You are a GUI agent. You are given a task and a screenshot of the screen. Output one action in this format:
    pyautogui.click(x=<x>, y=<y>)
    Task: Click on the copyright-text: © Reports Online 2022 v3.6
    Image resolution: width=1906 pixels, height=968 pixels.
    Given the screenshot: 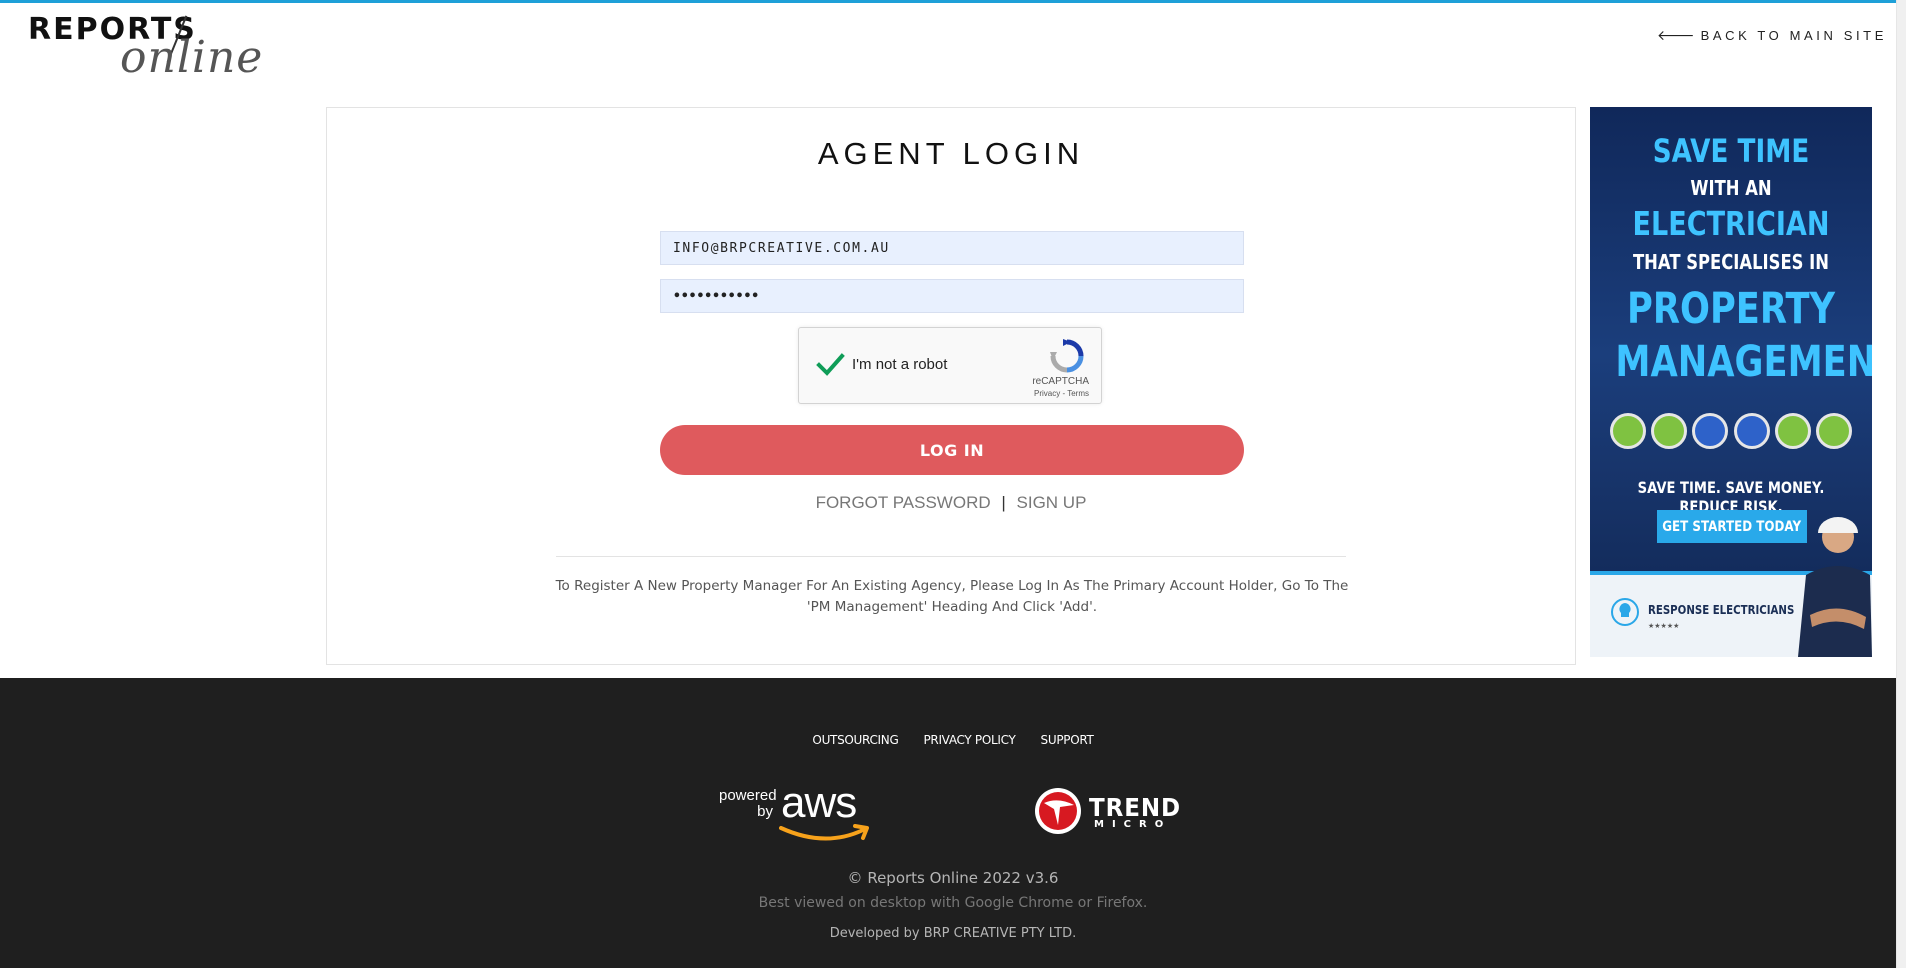 What is the action you would take?
    pyautogui.click(x=953, y=878)
    